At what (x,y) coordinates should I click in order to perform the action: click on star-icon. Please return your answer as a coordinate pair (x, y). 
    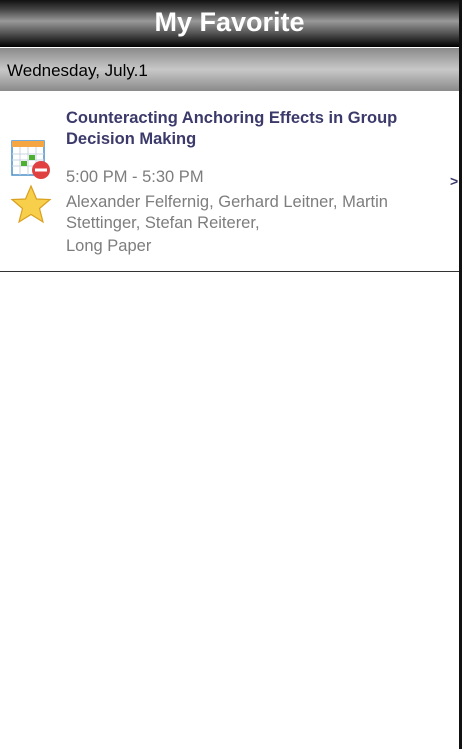
    Looking at the image, I should click on (32, 205).